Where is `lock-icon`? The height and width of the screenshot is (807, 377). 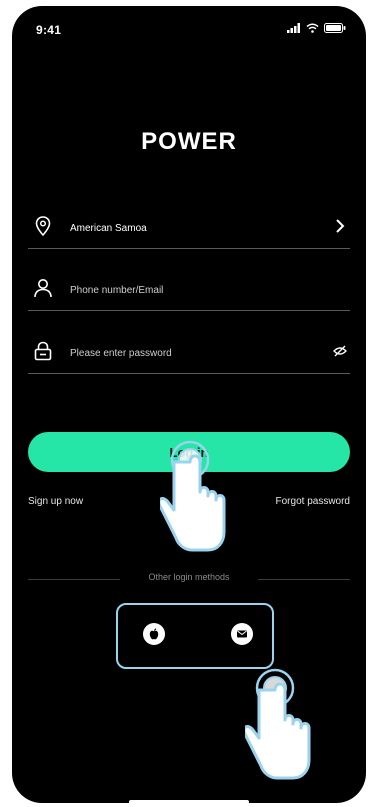 lock-icon is located at coordinates (43, 351).